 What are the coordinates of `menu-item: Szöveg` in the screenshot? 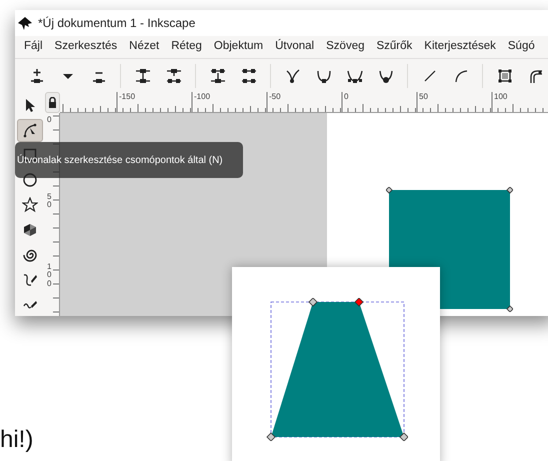 It's located at (345, 47).